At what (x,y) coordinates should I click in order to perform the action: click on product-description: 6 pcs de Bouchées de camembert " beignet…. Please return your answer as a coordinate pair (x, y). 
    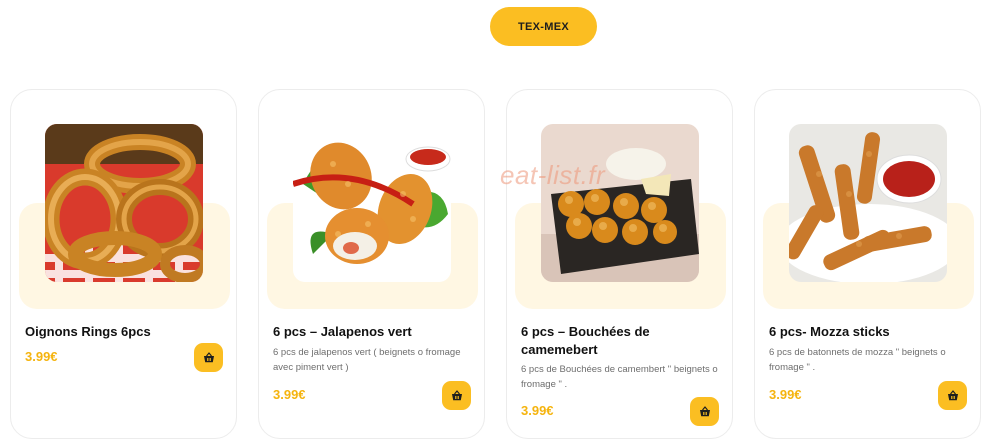
    Looking at the image, I should click on (619, 377).